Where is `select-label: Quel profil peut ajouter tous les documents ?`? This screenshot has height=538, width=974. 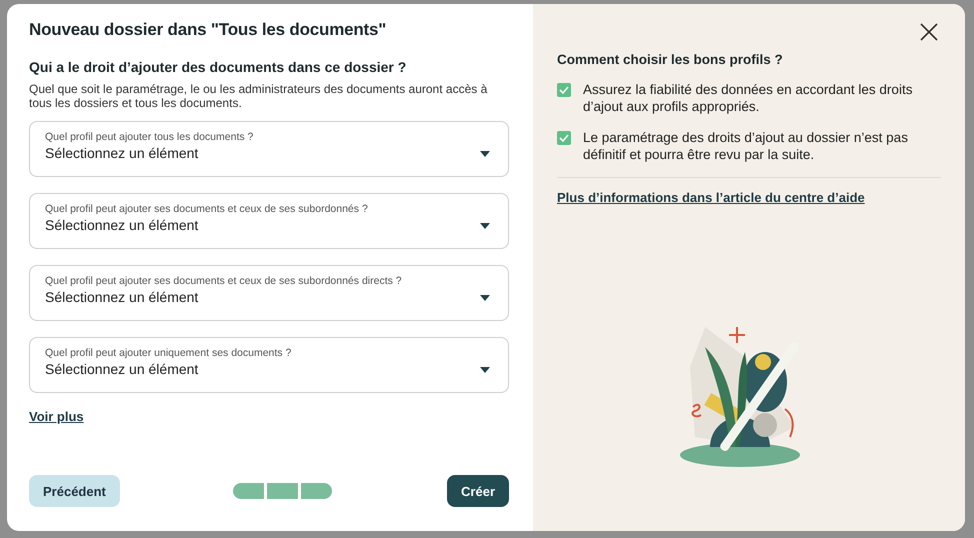
select-label: Quel profil peut ajouter tous les documents ? is located at coordinates (149, 137).